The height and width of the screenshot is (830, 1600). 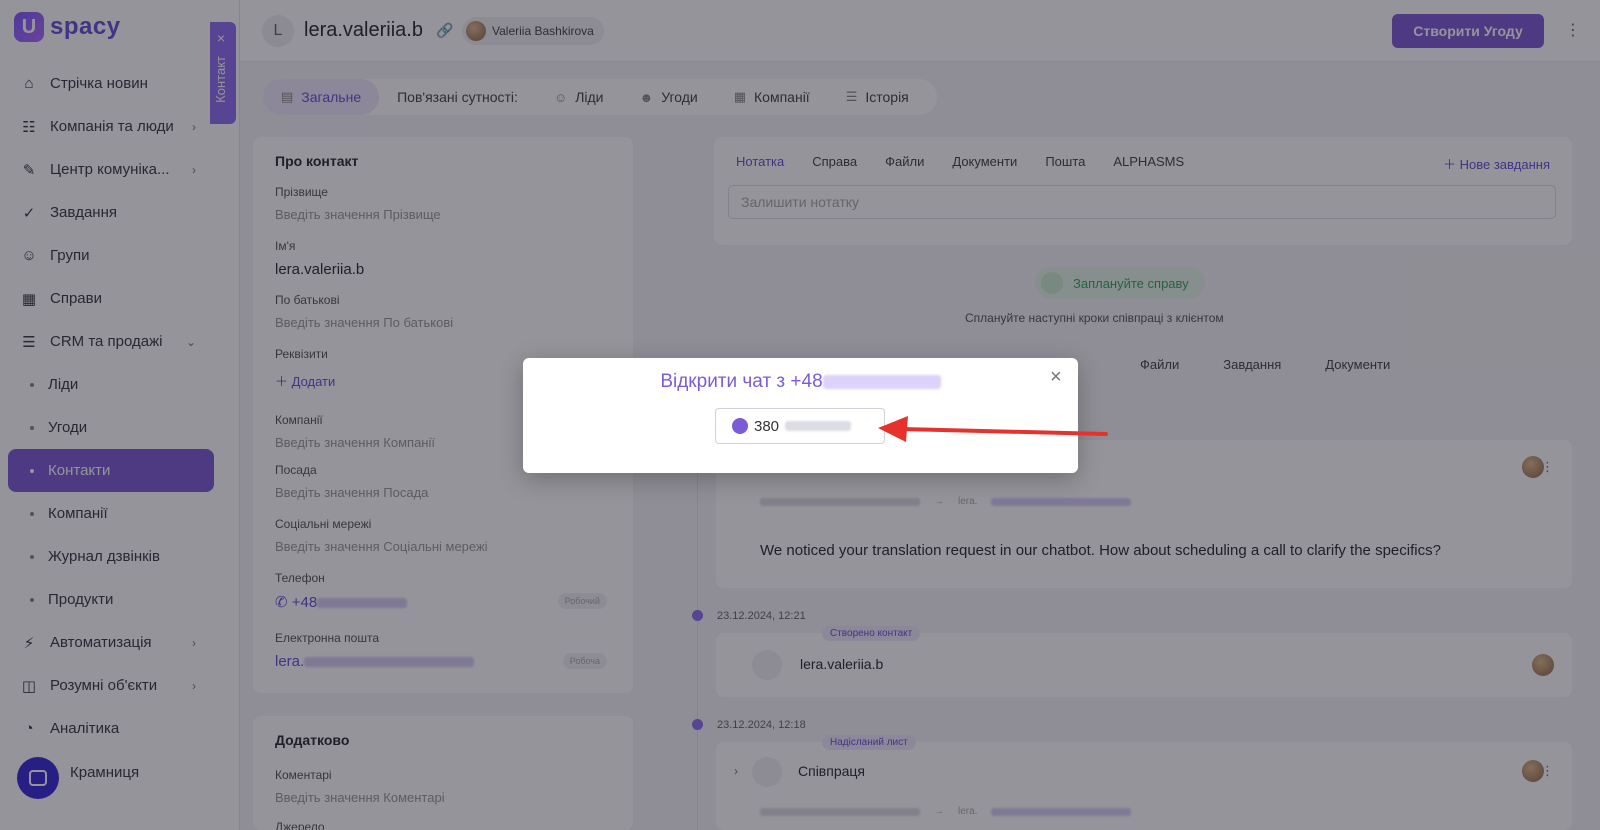 What do you see at coordinates (993, 429) in the screenshot?
I see `annotation-arrow` at bounding box center [993, 429].